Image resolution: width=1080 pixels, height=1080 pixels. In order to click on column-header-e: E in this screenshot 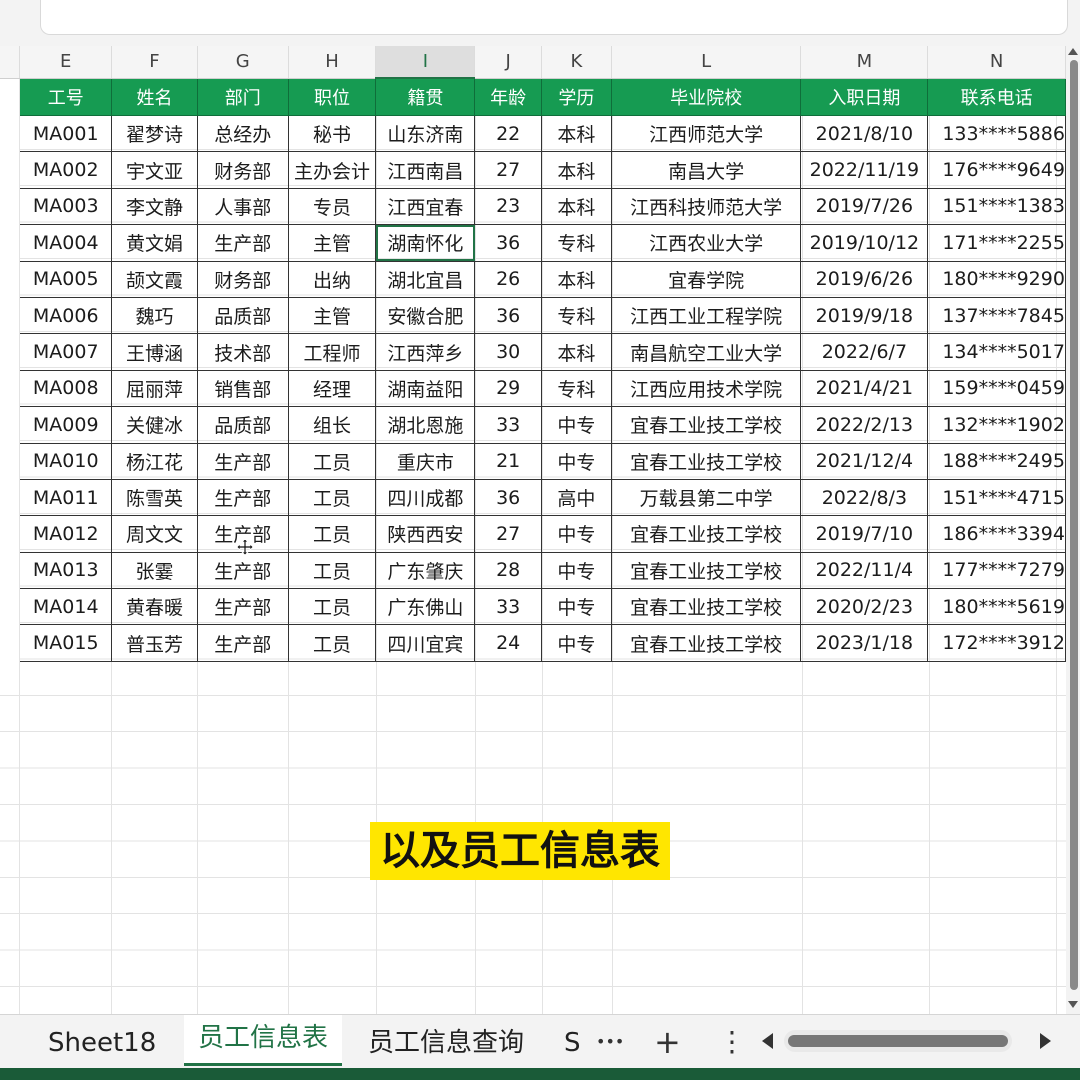, I will do `click(66, 62)`.